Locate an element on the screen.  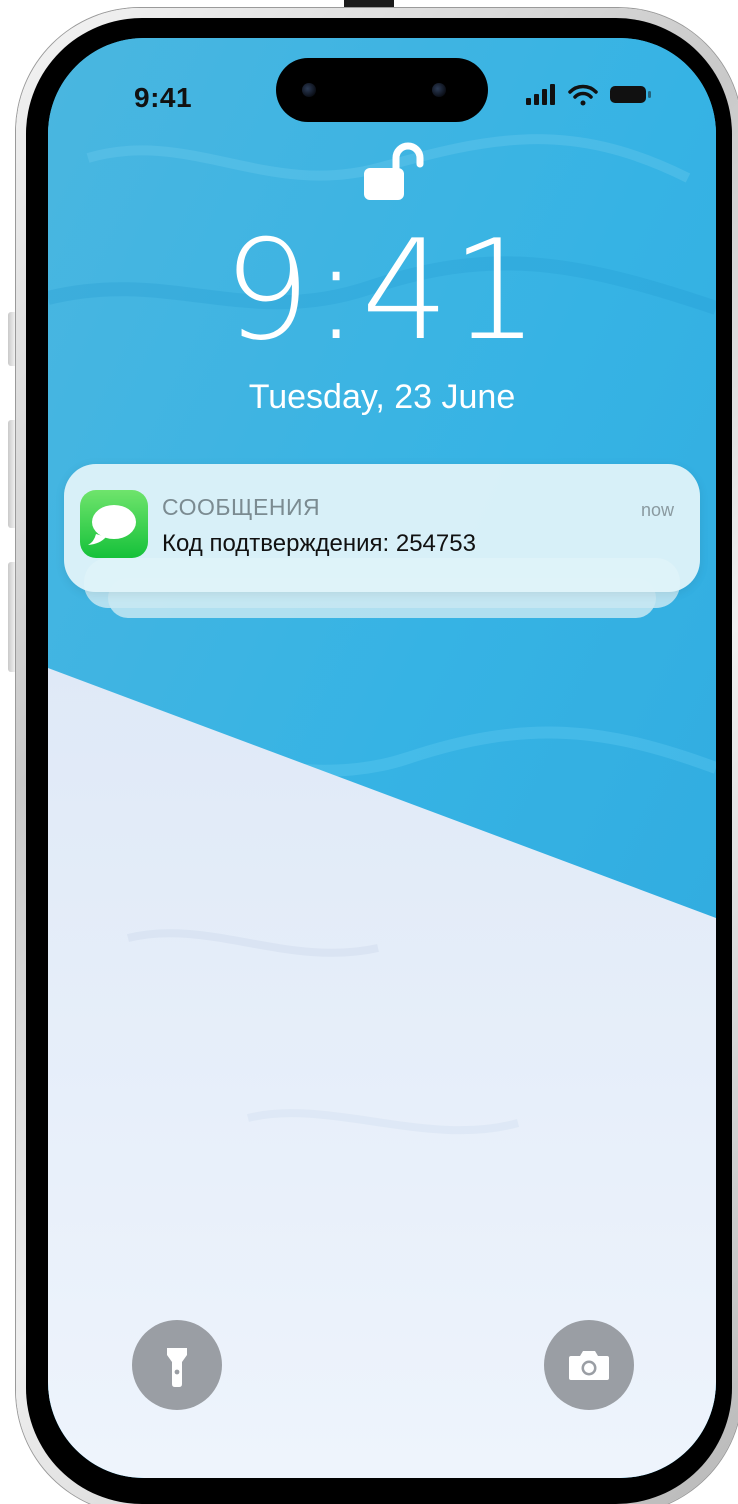
camera-button is located at coordinates (589, 1365).